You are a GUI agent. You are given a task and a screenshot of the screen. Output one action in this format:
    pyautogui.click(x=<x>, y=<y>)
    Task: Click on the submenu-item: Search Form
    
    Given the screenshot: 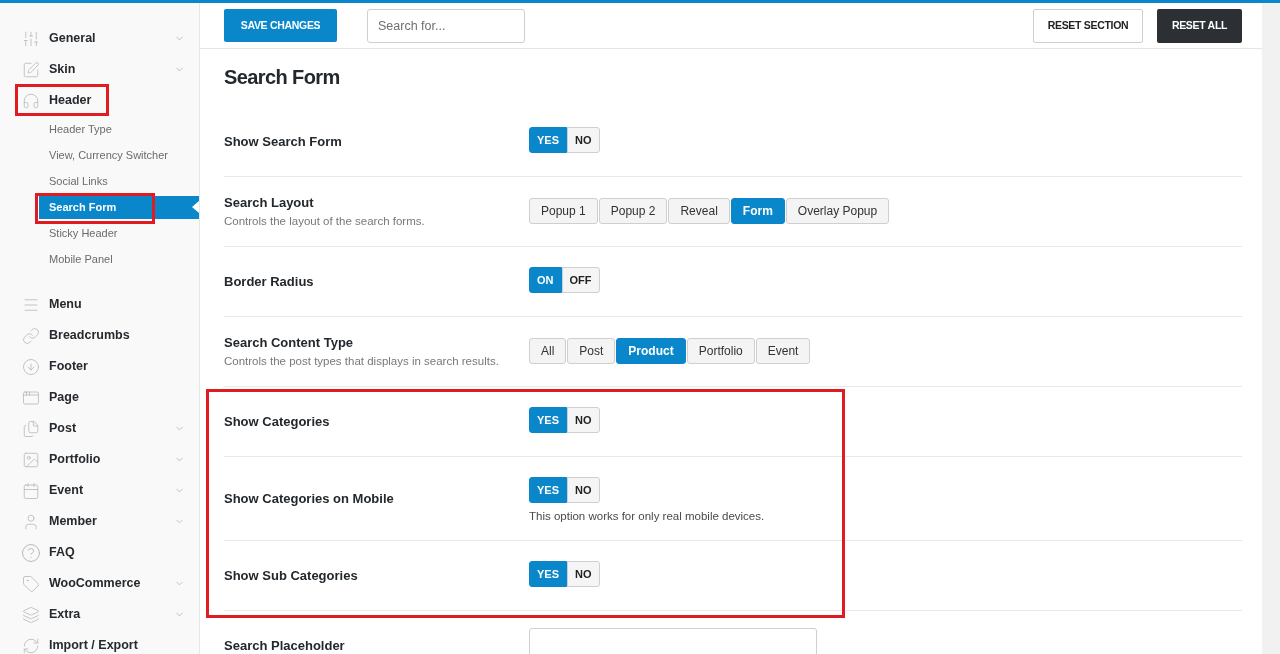 What is the action you would take?
    pyautogui.click(x=119, y=207)
    